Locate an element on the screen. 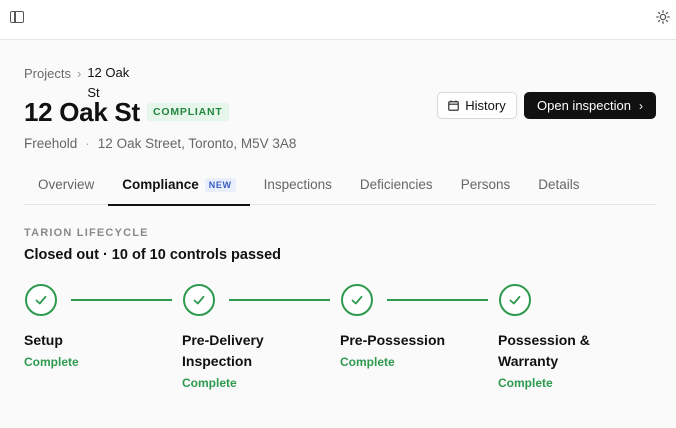 The height and width of the screenshot is (428, 676). tab-label: Deficiencies is located at coordinates (396, 184).